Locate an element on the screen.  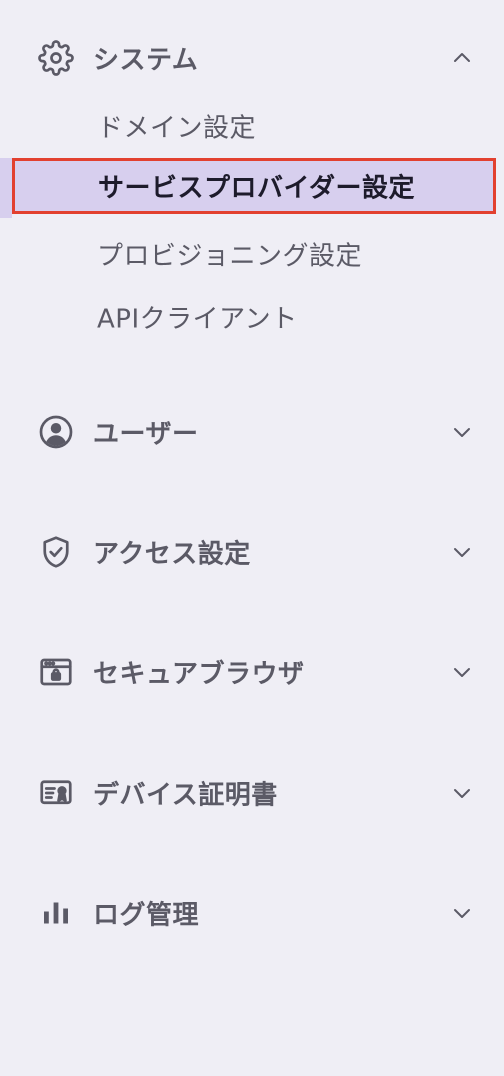
section-label-device-certificates: デバイス証明書 is located at coordinates (185, 795).